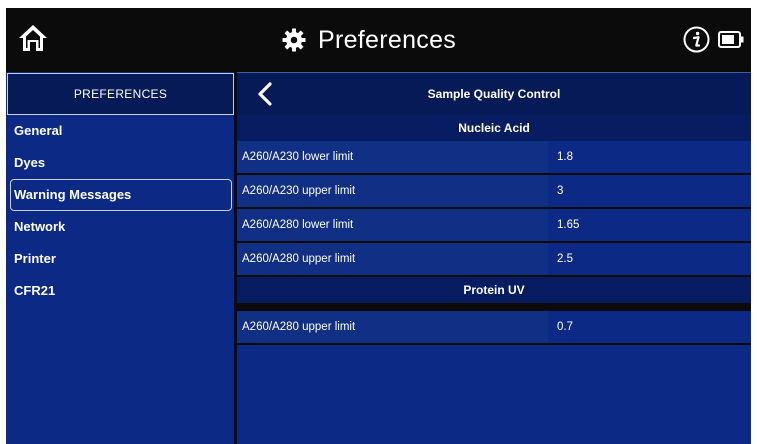 The image size is (757, 444). What do you see at coordinates (120, 227) in the screenshot?
I see `sidebar-item-network: Network` at bounding box center [120, 227].